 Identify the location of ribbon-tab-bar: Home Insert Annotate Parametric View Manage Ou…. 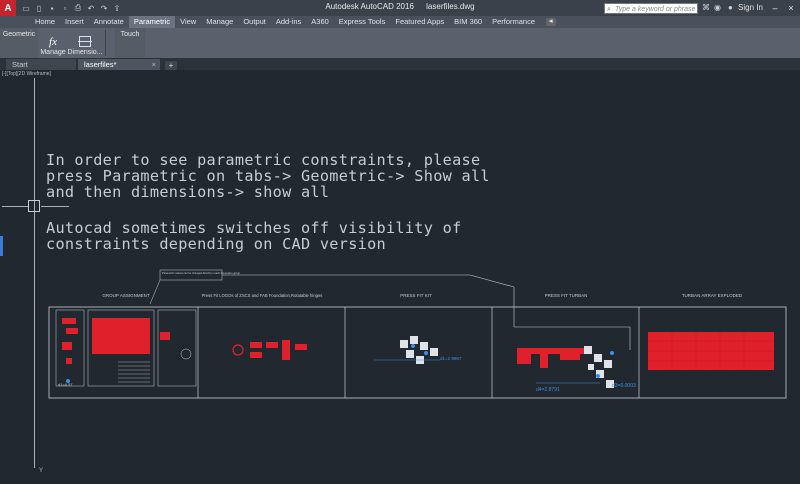
(400, 22).